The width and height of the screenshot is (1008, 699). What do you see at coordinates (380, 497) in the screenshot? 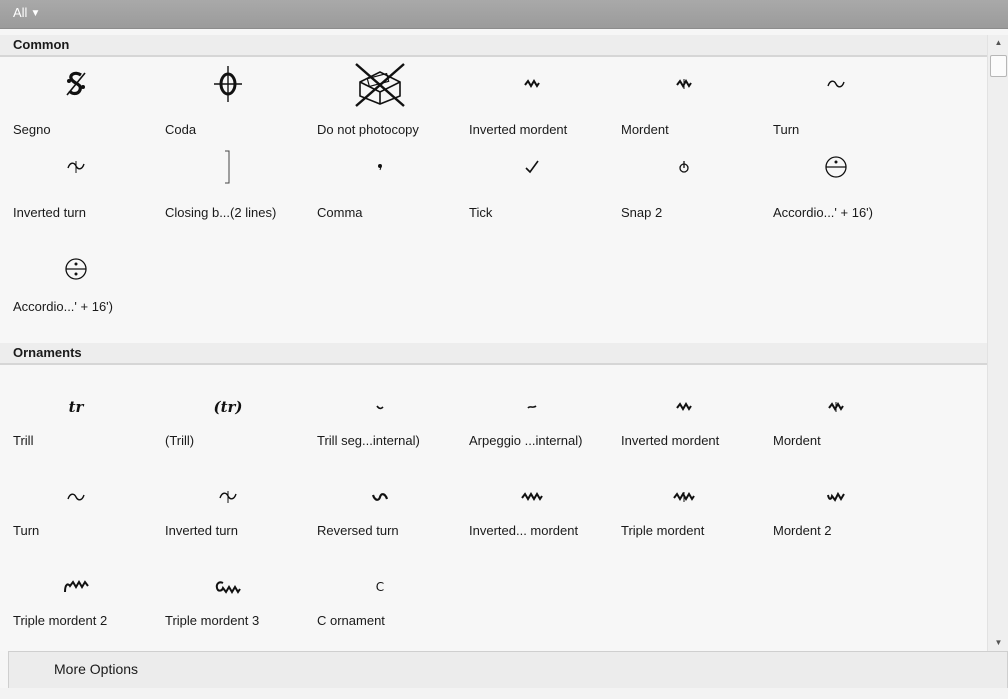
I see `reversed-turn-icon` at bounding box center [380, 497].